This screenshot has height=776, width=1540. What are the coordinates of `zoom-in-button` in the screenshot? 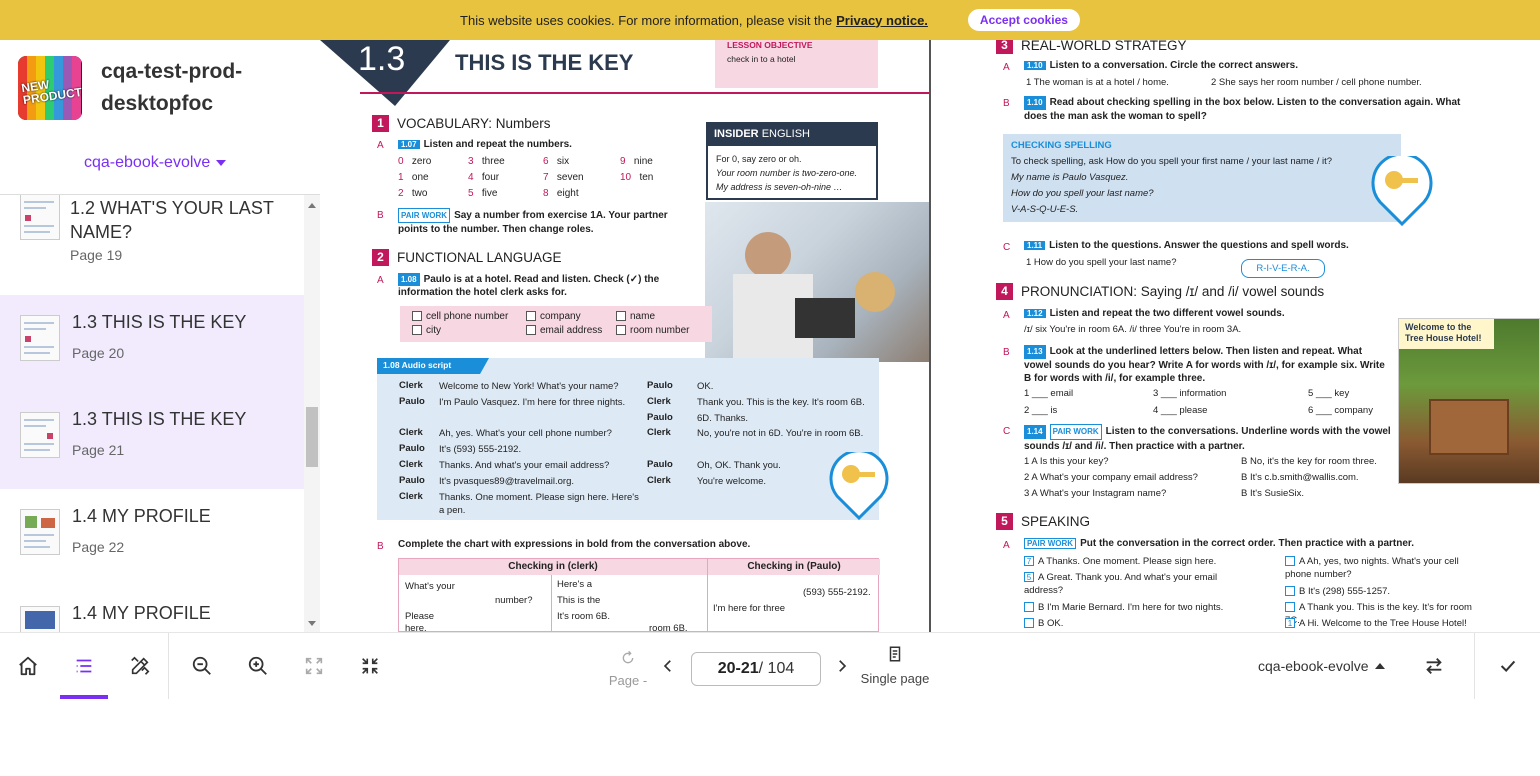 It's located at (258, 666).